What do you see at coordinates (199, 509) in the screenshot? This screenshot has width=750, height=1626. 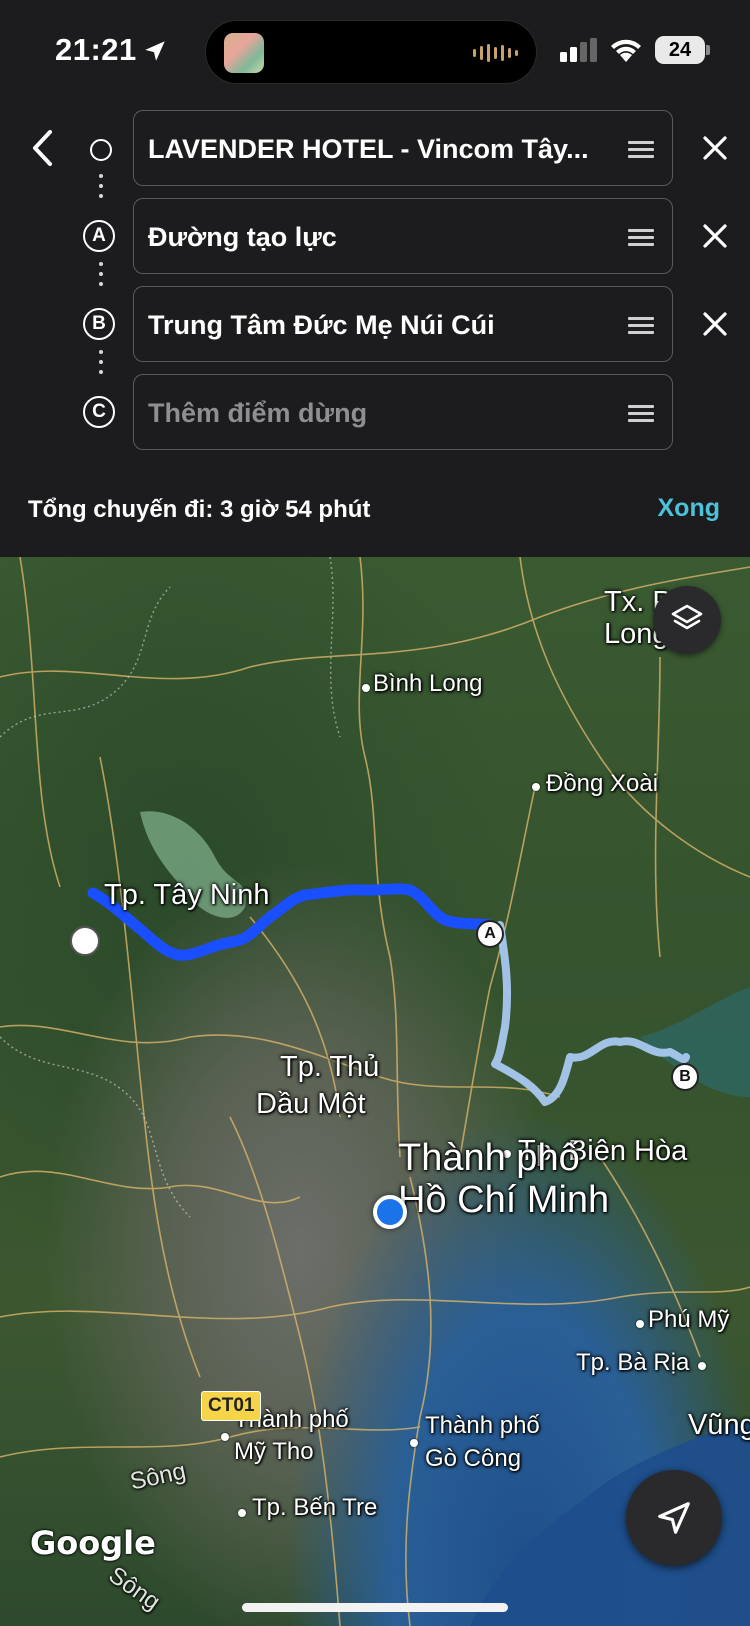 I see `trip-total-duration: Tổng chuyến đi: 3 giờ 54 phút` at bounding box center [199, 509].